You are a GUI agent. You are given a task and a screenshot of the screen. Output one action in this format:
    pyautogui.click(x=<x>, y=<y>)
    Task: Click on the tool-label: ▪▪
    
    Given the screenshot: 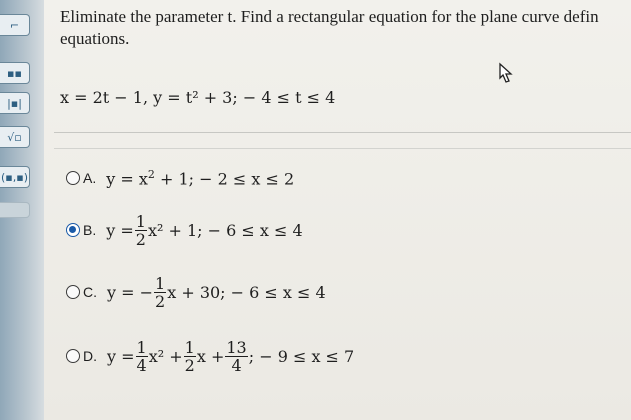 What is the action you would take?
    pyautogui.click(x=14, y=73)
    